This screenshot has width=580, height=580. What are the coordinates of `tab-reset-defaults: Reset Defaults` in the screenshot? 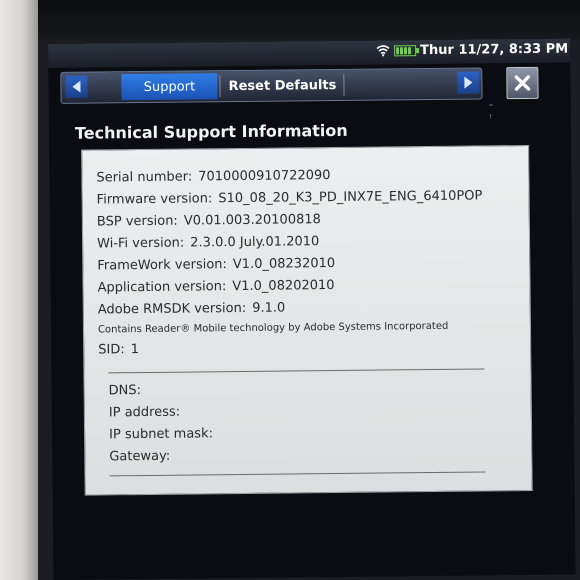 It's located at (282, 85).